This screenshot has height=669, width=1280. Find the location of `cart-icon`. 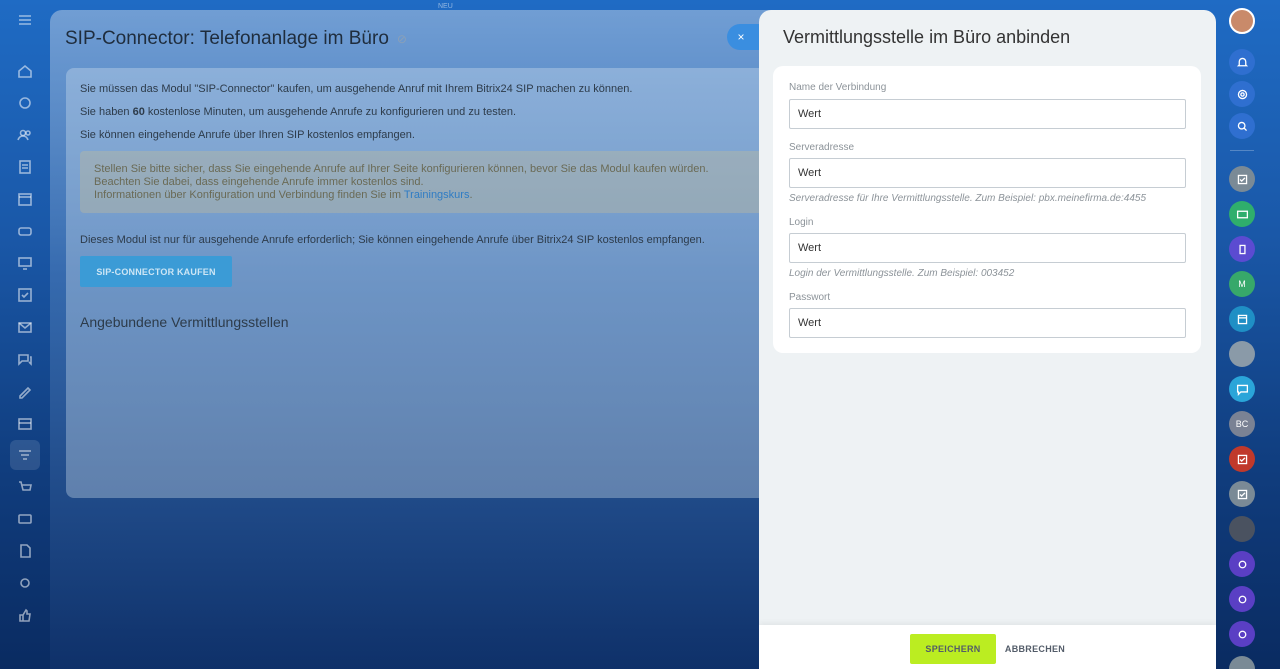

cart-icon is located at coordinates (25, 487).